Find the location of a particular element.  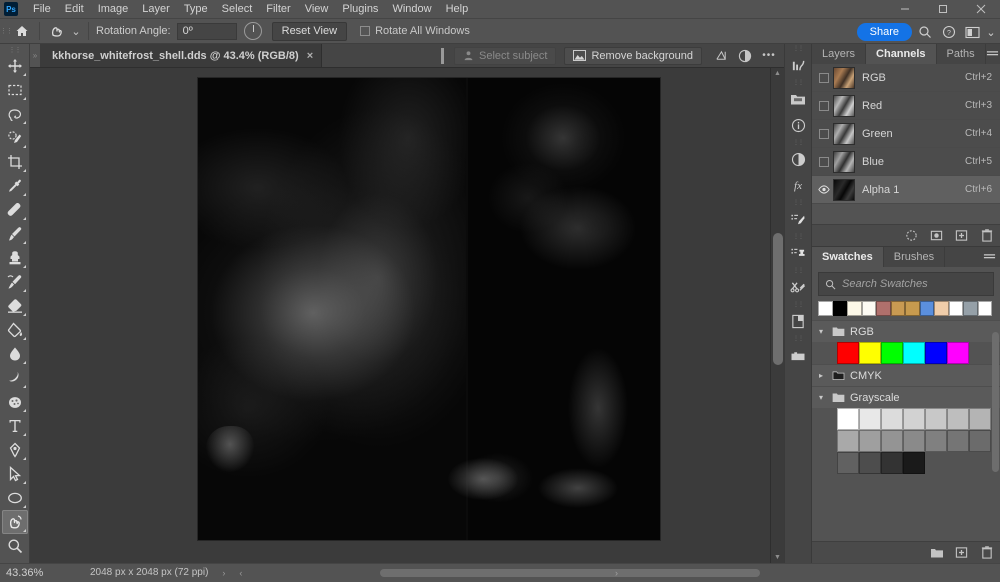

swatches-panel-menu-icon is located at coordinates (989, 257).